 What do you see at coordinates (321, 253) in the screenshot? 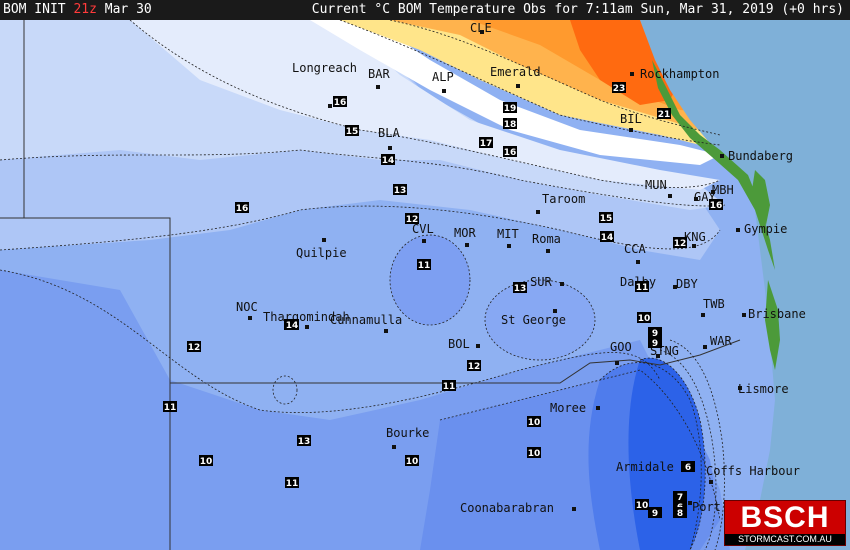
I see `town-label: Quilpie` at bounding box center [321, 253].